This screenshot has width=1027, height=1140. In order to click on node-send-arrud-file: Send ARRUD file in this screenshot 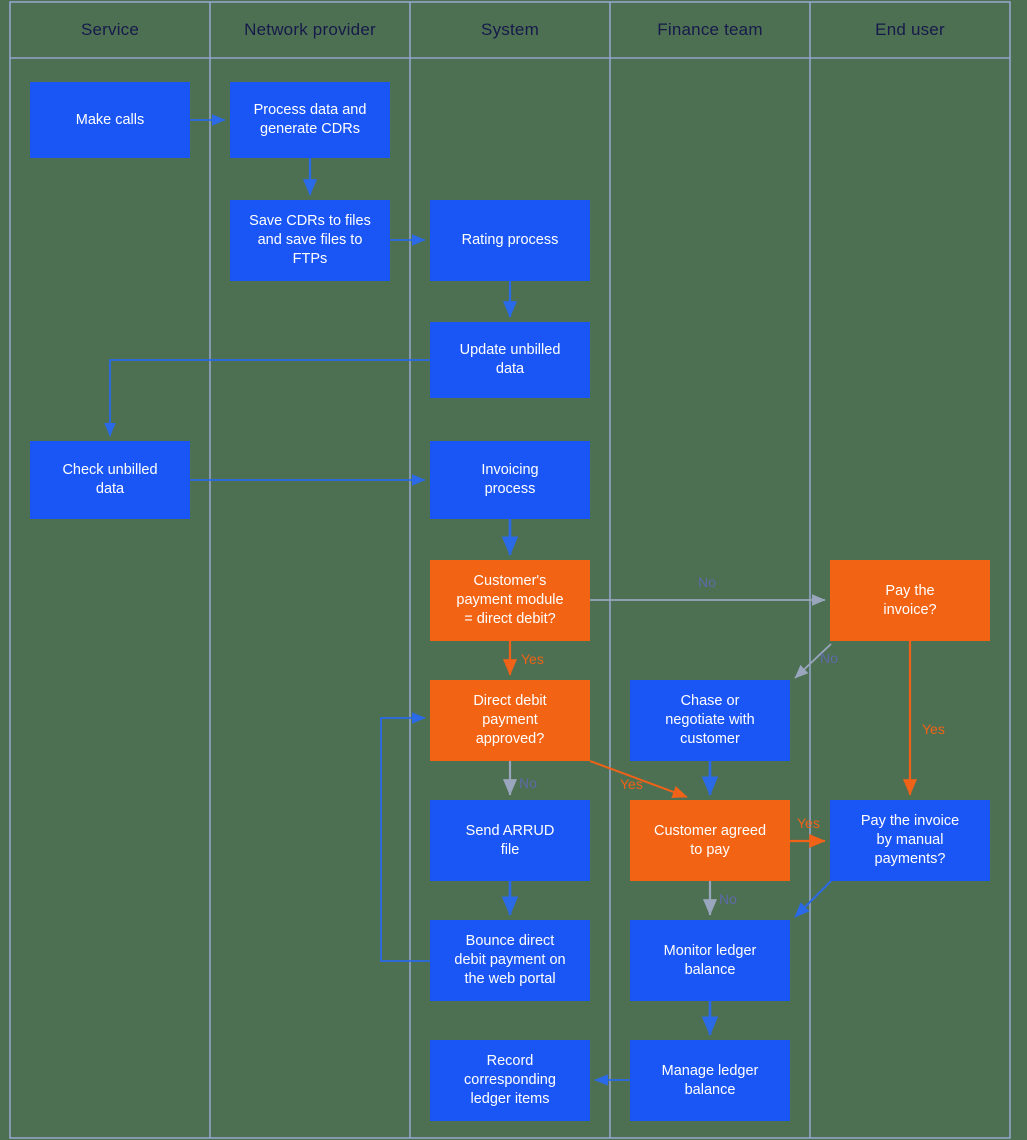, I will do `click(510, 840)`.